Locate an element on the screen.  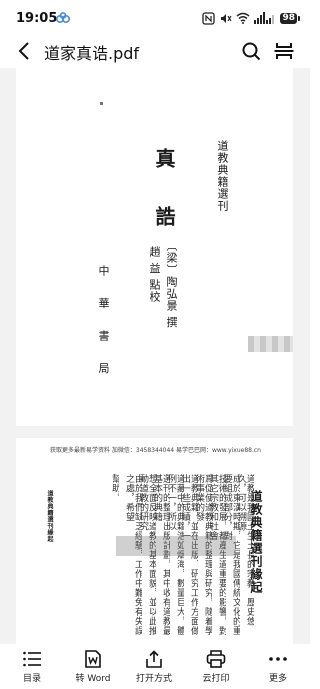
document-title: 道家真诰.pdf is located at coordinates (92, 53).